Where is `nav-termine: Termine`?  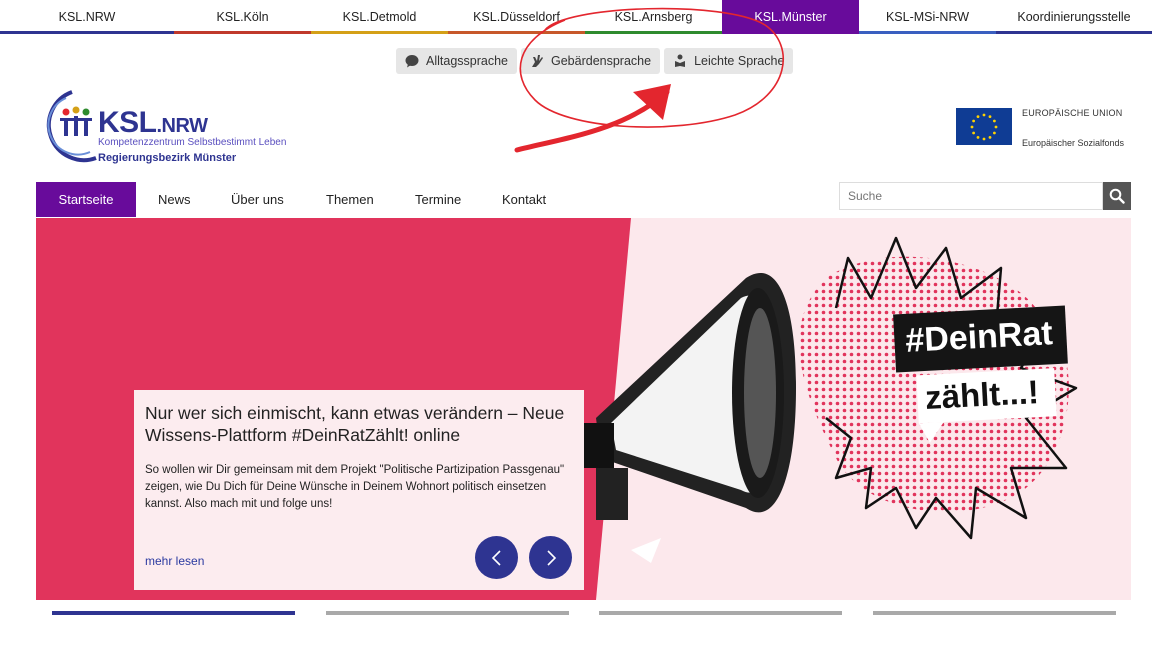
nav-termine: Termine is located at coordinates (438, 199).